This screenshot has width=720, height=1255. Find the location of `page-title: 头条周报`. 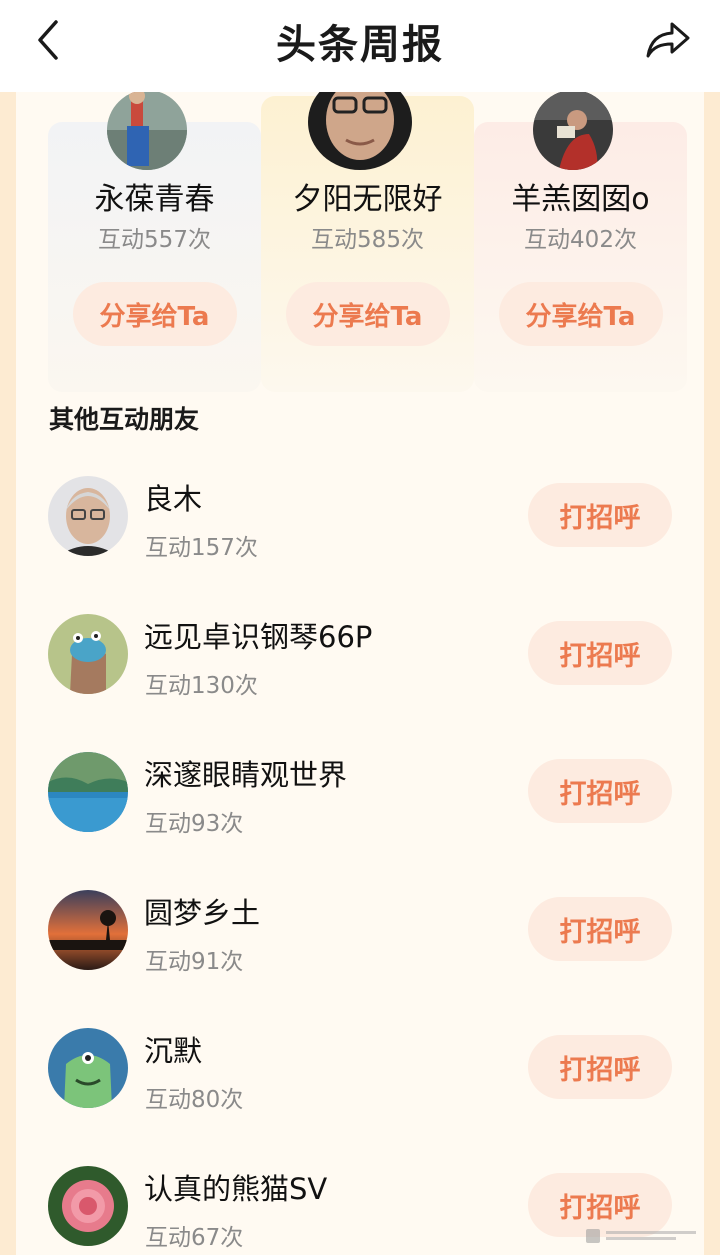

page-title: 头条周报 is located at coordinates (360, 45).